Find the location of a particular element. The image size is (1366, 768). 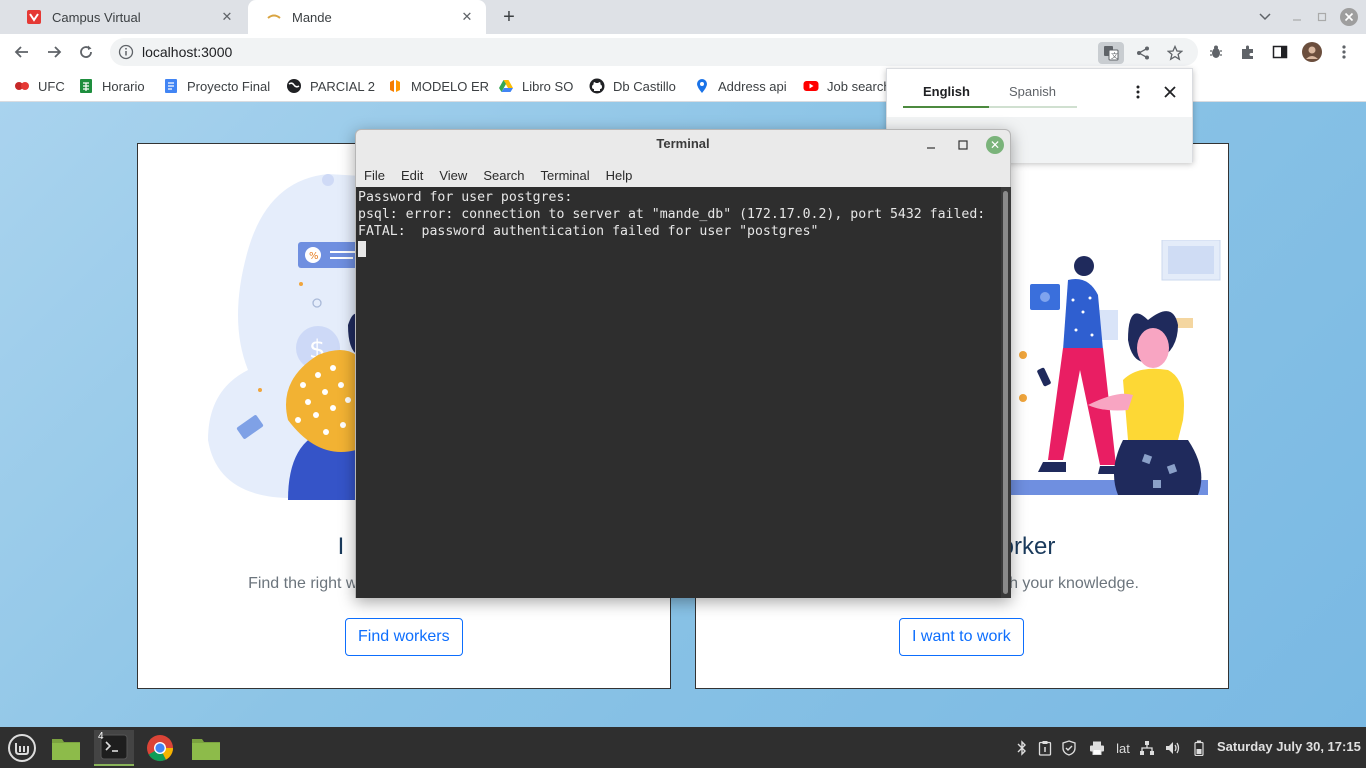

scrollbar-thumb is located at coordinates (1005, 392).